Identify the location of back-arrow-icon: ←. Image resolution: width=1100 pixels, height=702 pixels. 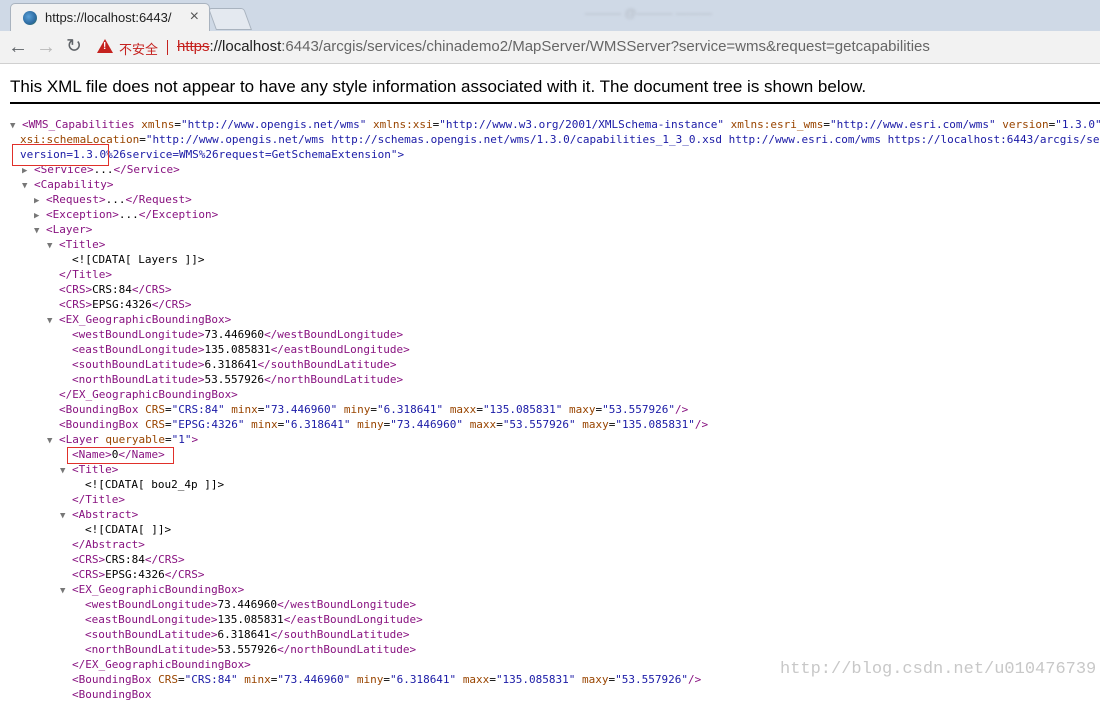
(18, 47).